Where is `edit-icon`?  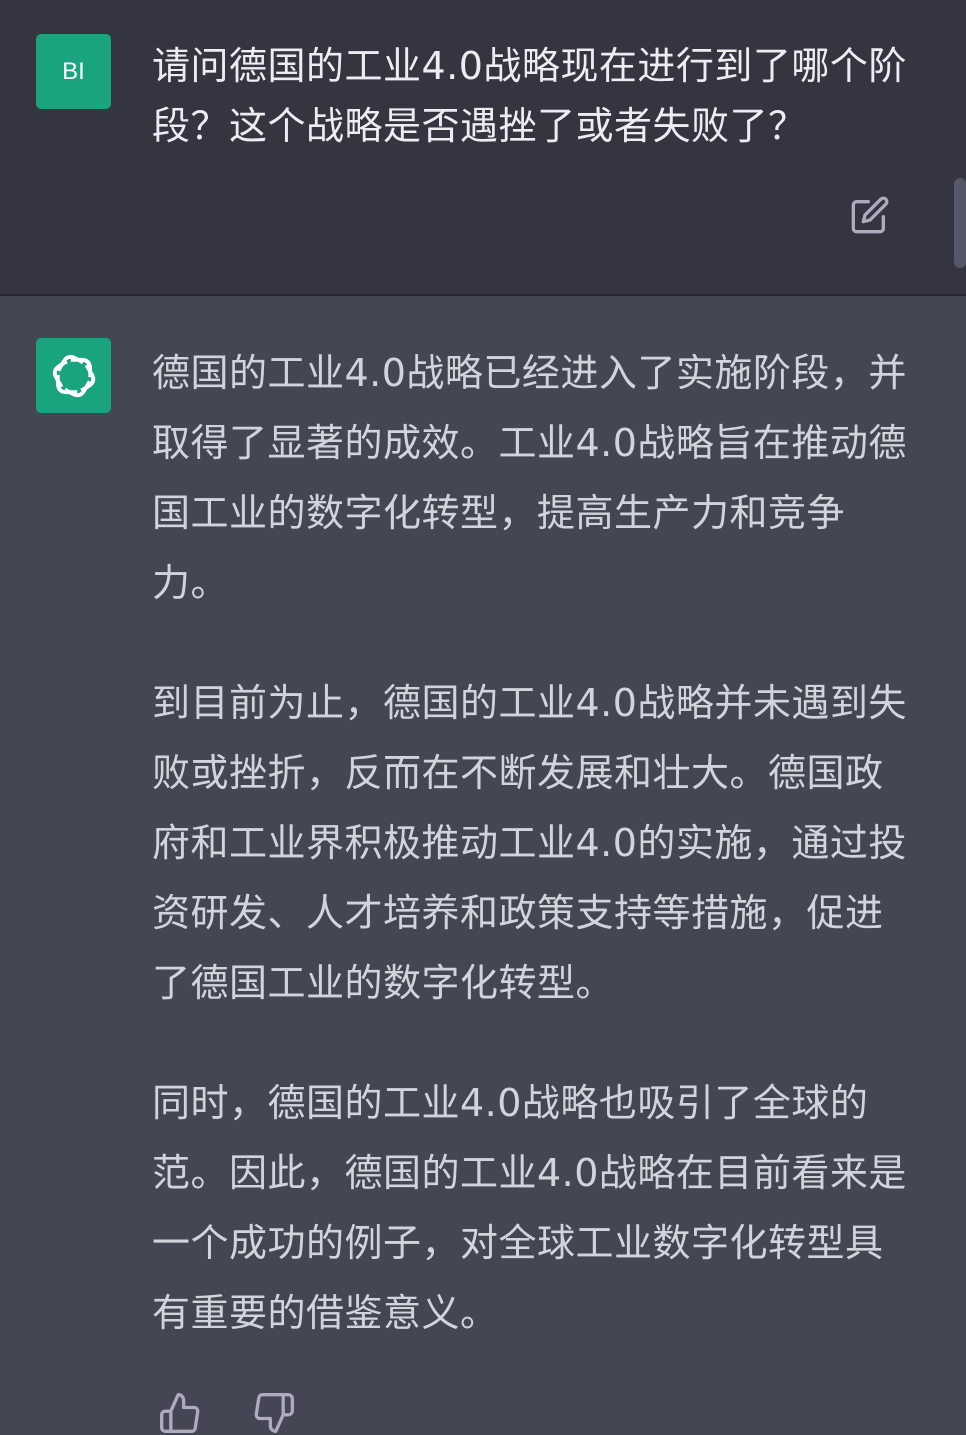
edit-icon is located at coordinates (870, 215).